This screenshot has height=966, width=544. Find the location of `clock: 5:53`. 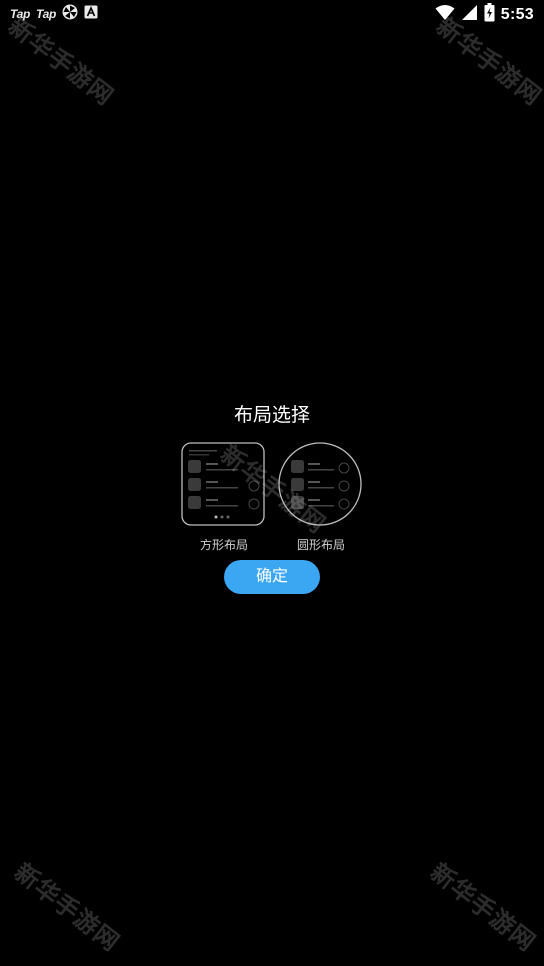

clock: 5:53 is located at coordinates (517, 14).